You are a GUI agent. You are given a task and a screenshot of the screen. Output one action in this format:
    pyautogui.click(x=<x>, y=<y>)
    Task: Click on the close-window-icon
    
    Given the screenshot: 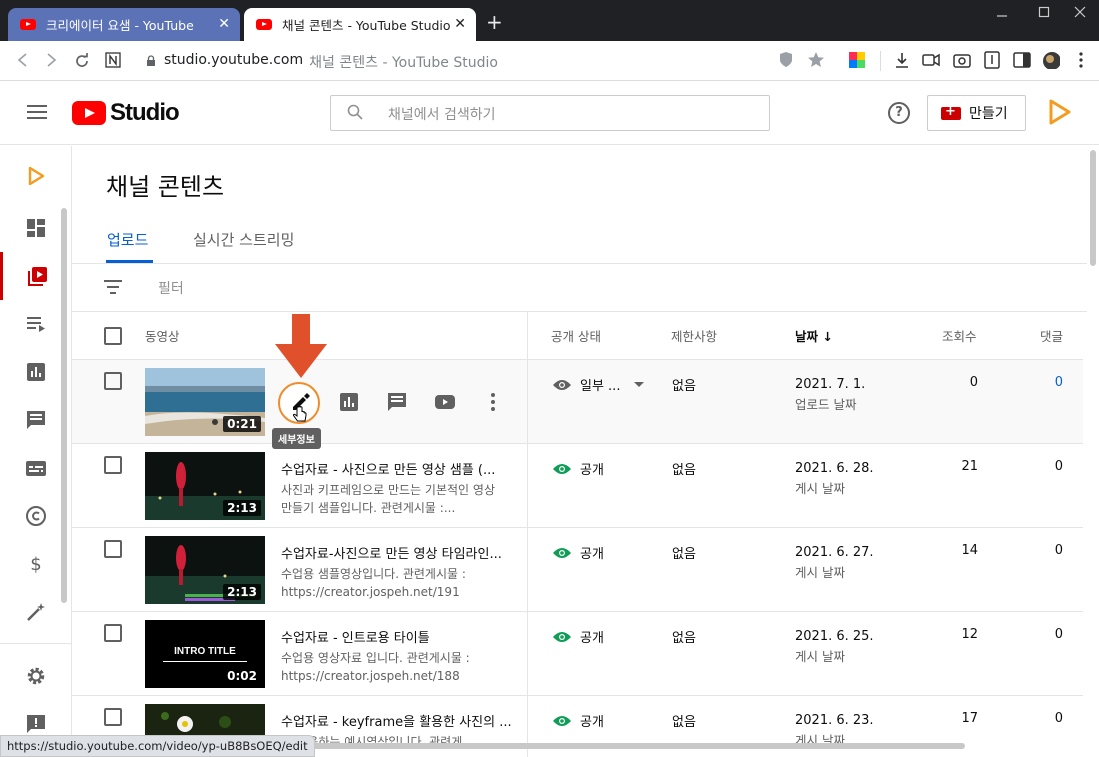 What is the action you would take?
    pyautogui.click(x=1080, y=12)
    